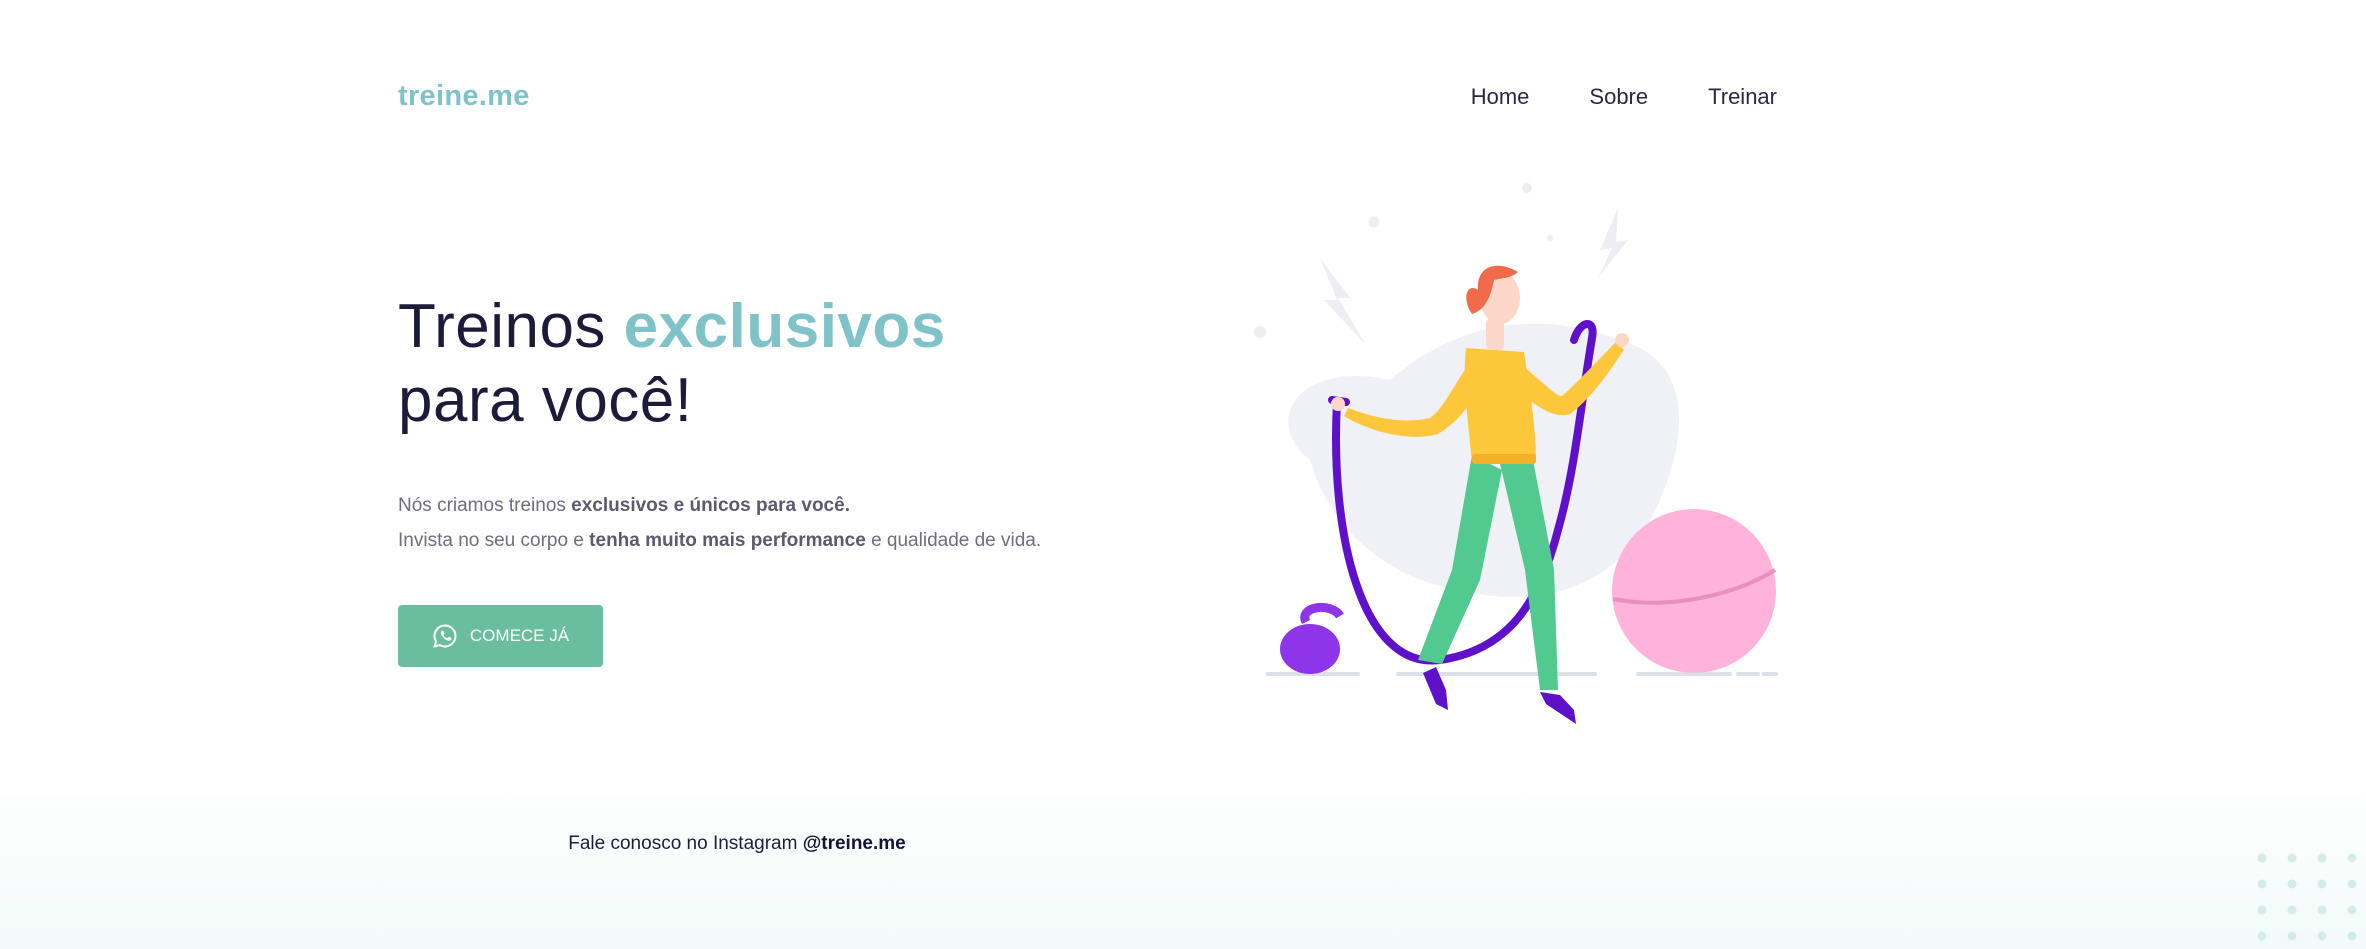  I want to click on exercise-ball, so click(1694, 591).